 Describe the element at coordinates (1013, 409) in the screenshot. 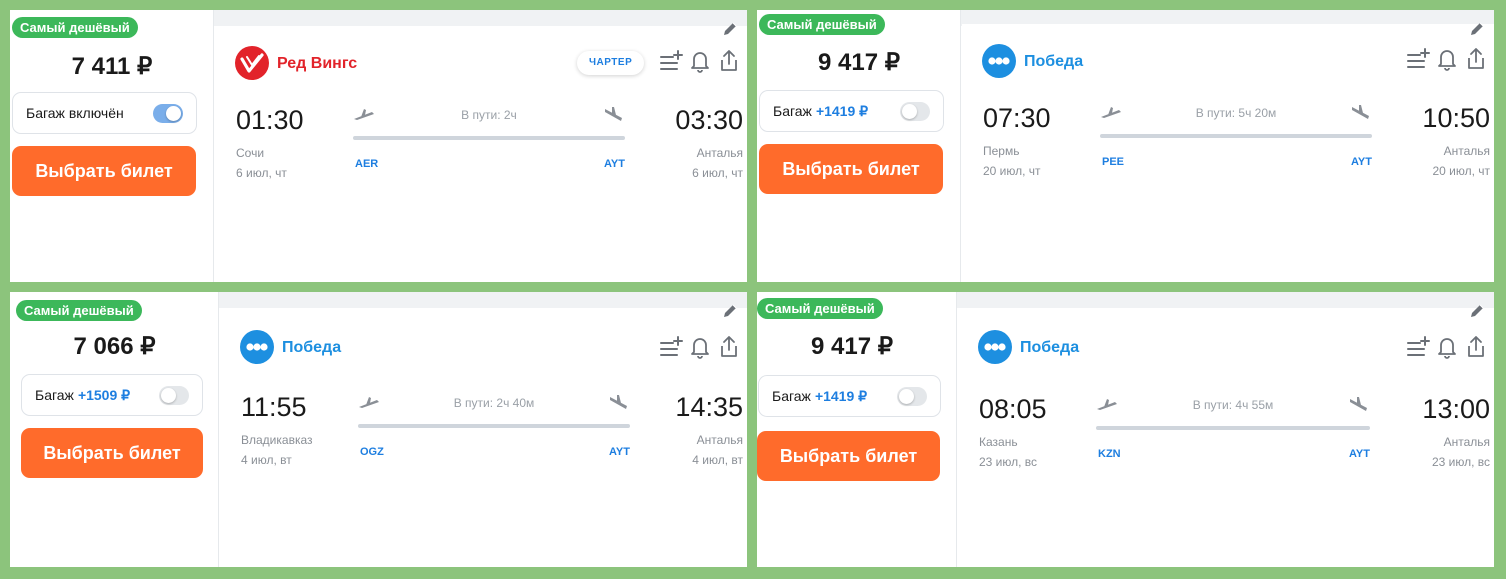

I see `departure-time: 08:05` at that location.